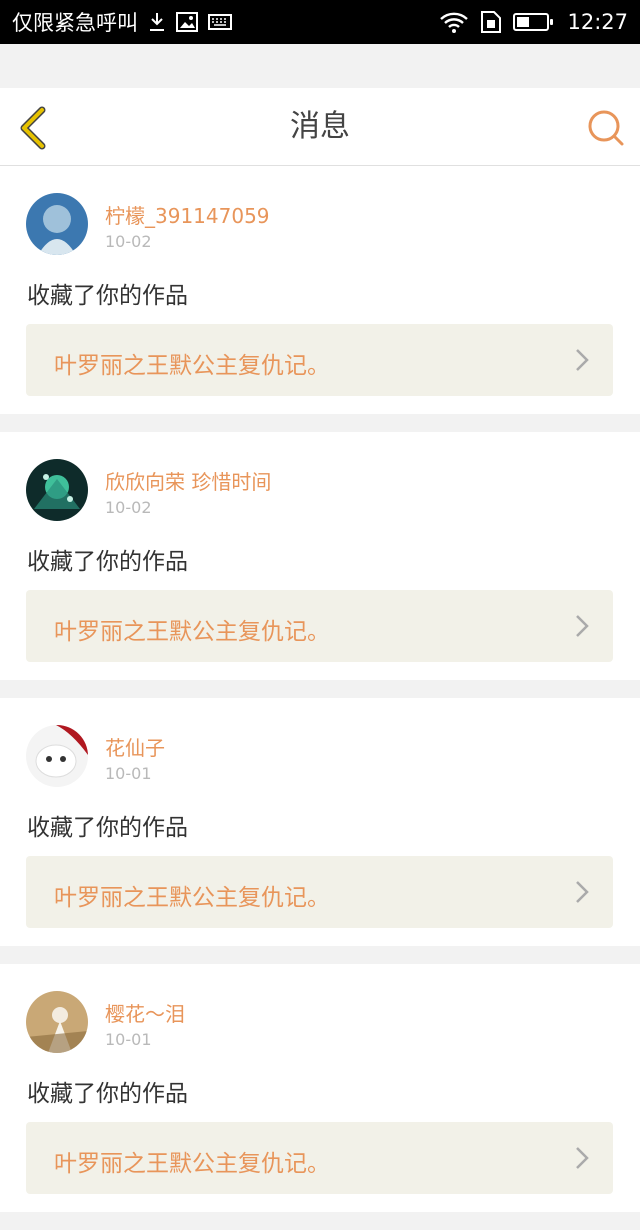 The height and width of the screenshot is (1230, 640). I want to click on title-bar: 消息, so click(320, 127).